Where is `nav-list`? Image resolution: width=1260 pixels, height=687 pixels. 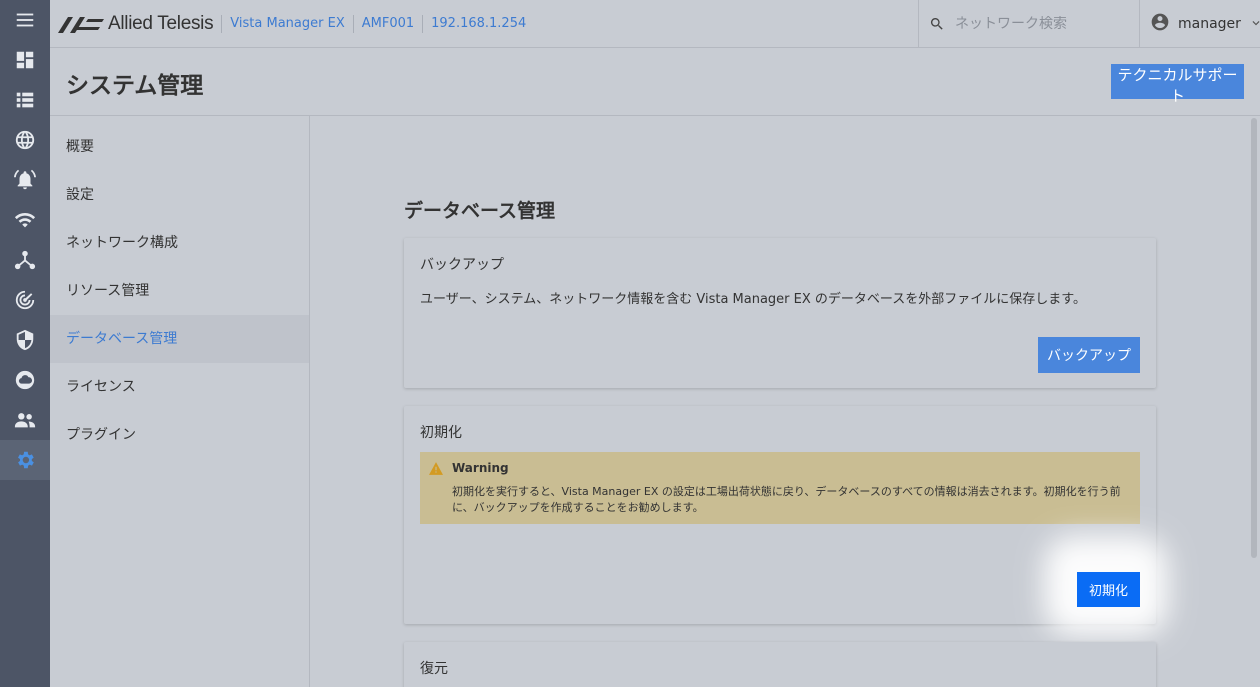 nav-list is located at coordinates (25, 100).